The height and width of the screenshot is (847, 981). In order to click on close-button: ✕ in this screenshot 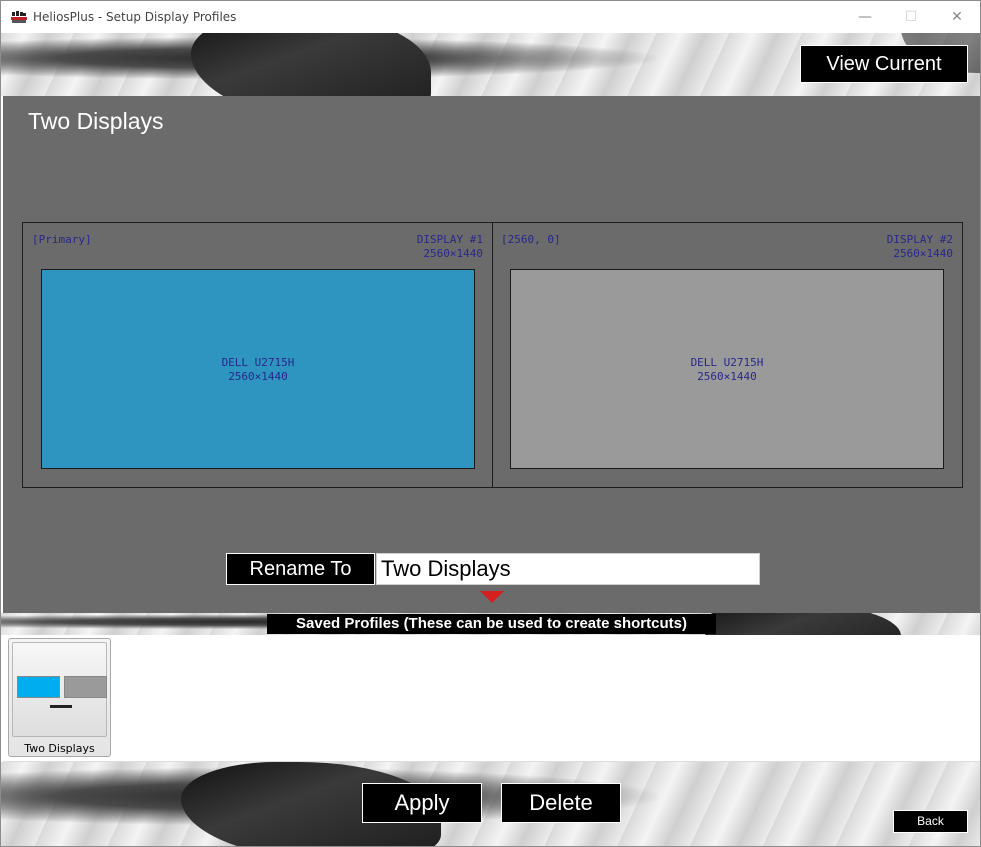, I will do `click(957, 17)`.